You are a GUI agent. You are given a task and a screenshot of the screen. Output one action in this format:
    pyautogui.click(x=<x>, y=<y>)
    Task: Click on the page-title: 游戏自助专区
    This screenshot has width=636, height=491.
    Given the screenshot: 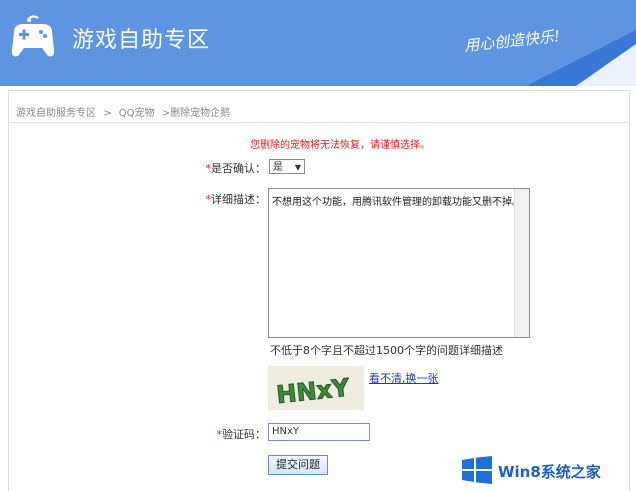 What is the action you would take?
    pyautogui.click(x=141, y=40)
    